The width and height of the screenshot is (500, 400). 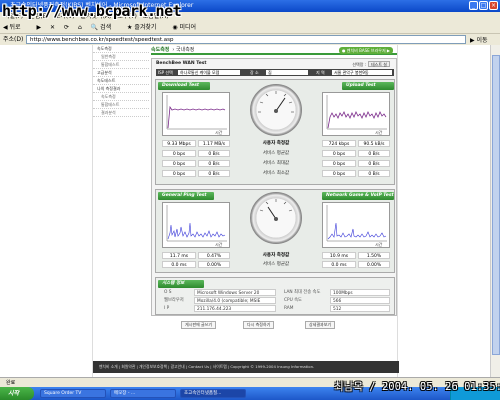 I want to click on ping-series-line, so click(x=196, y=231).